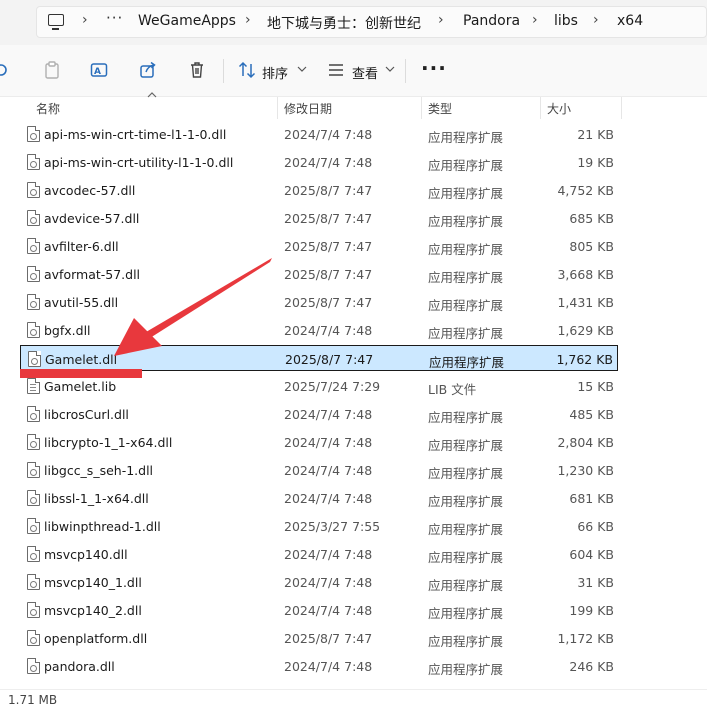 Image resolution: width=707 pixels, height=710 pixels. I want to click on file-size: 1,762 KB, so click(584, 359).